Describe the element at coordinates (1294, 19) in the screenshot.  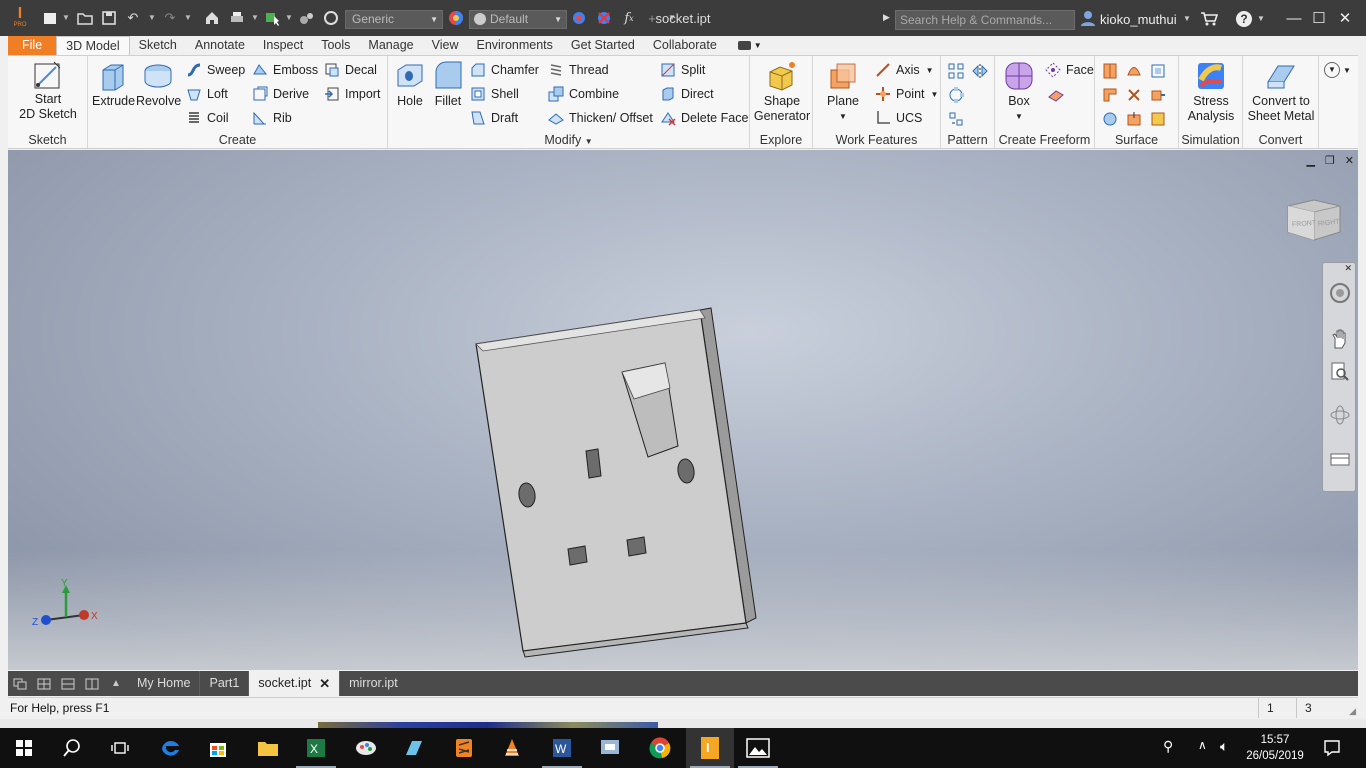
I see `minimize-button: —` at that location.